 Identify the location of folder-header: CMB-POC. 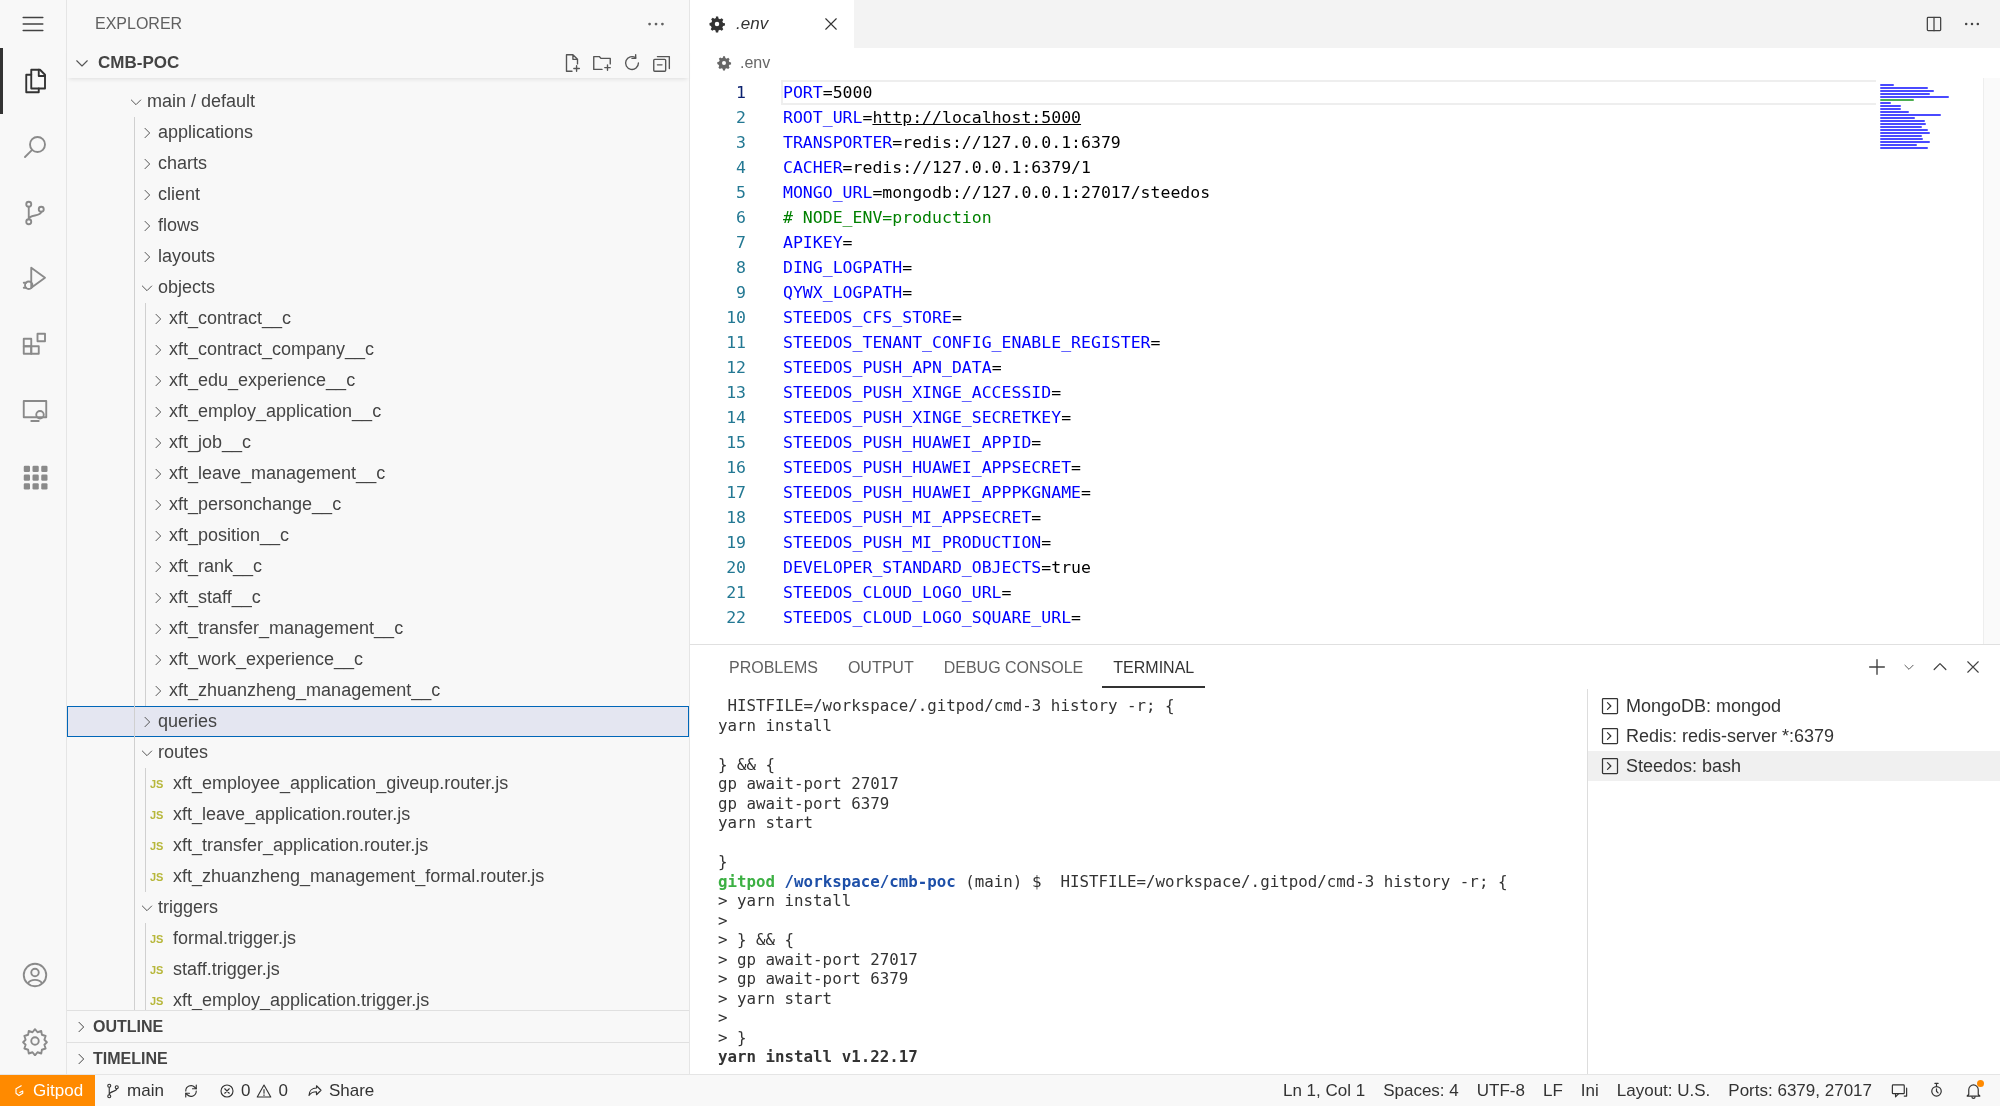
(378, 63).